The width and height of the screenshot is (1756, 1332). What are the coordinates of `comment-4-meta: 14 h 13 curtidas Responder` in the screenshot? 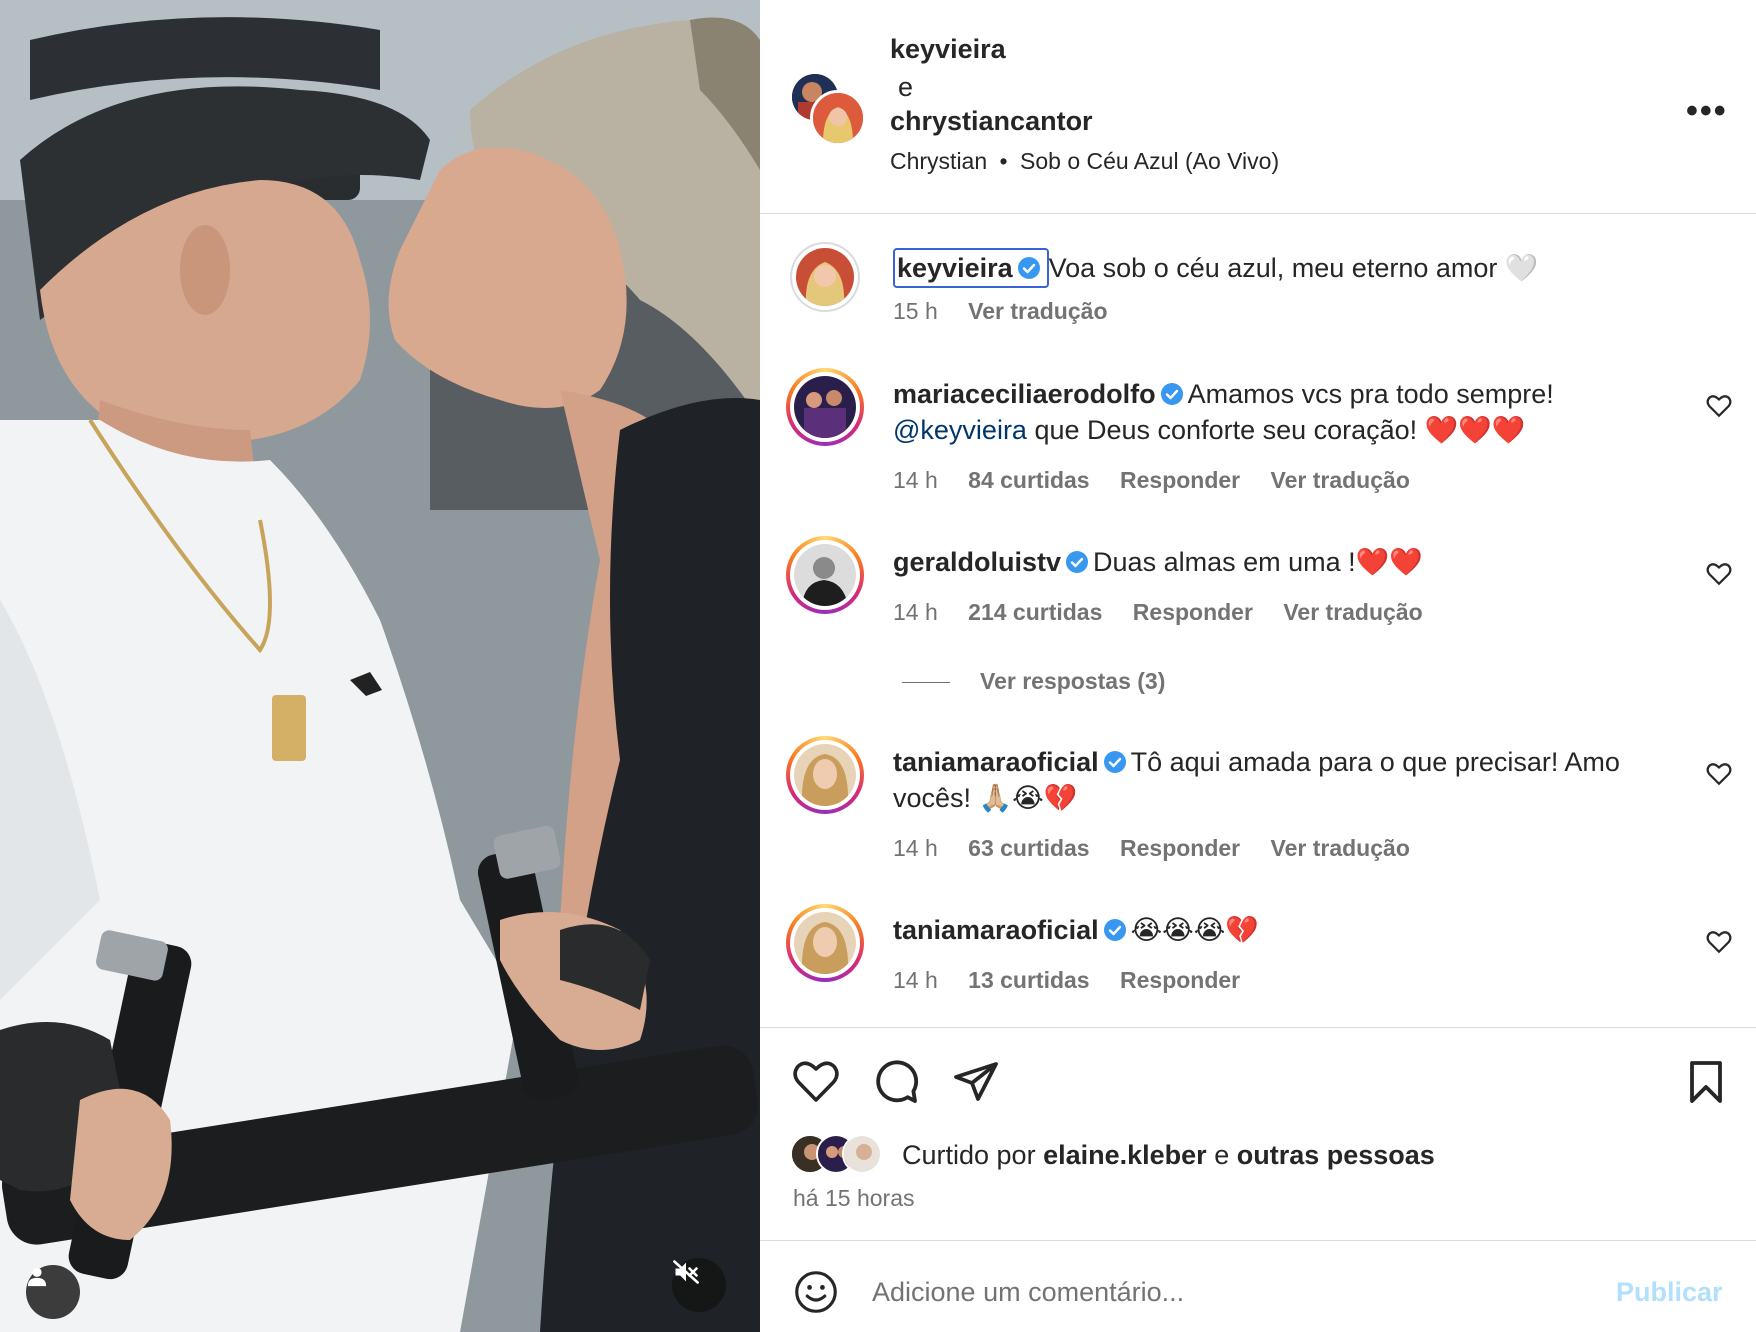 It's located at (1078, 980).